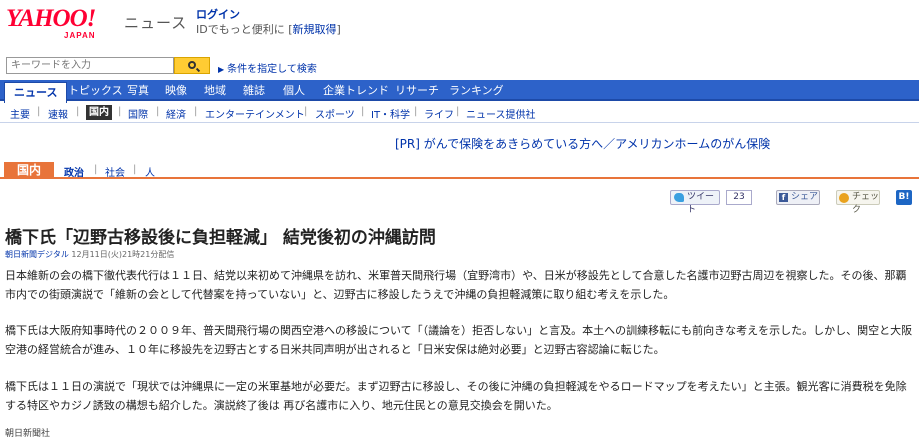 This screenshot has width=919, height=447. Describe the element at coordinates (176, 113) in the screenshot. I see `subnav-item-economy: 経済` at that location.